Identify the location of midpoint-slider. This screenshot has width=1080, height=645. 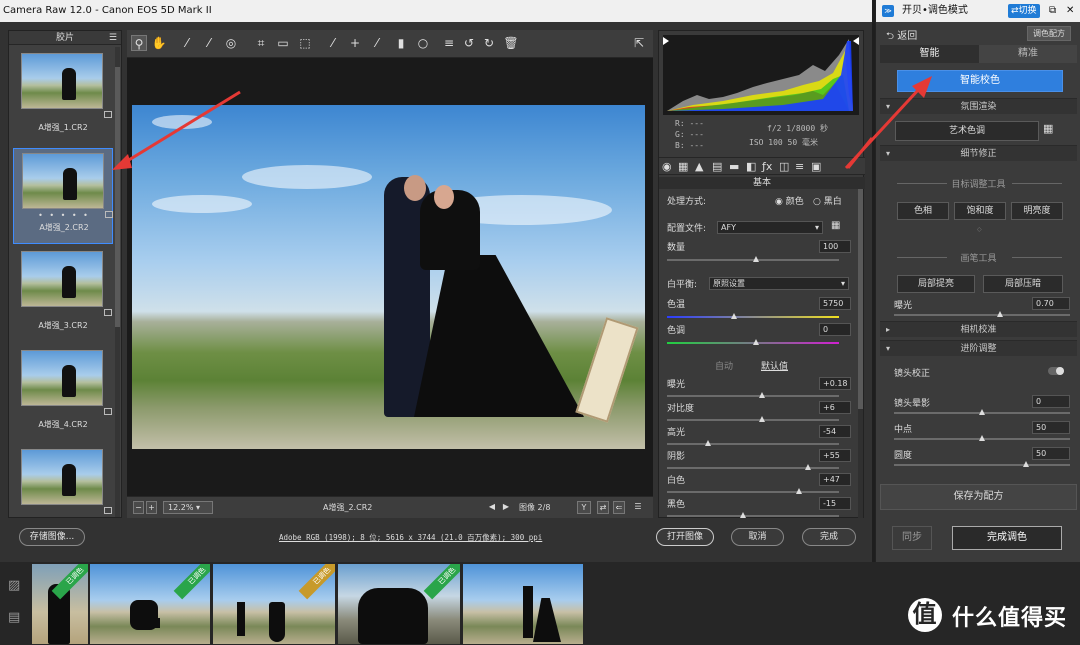
(982, 438).